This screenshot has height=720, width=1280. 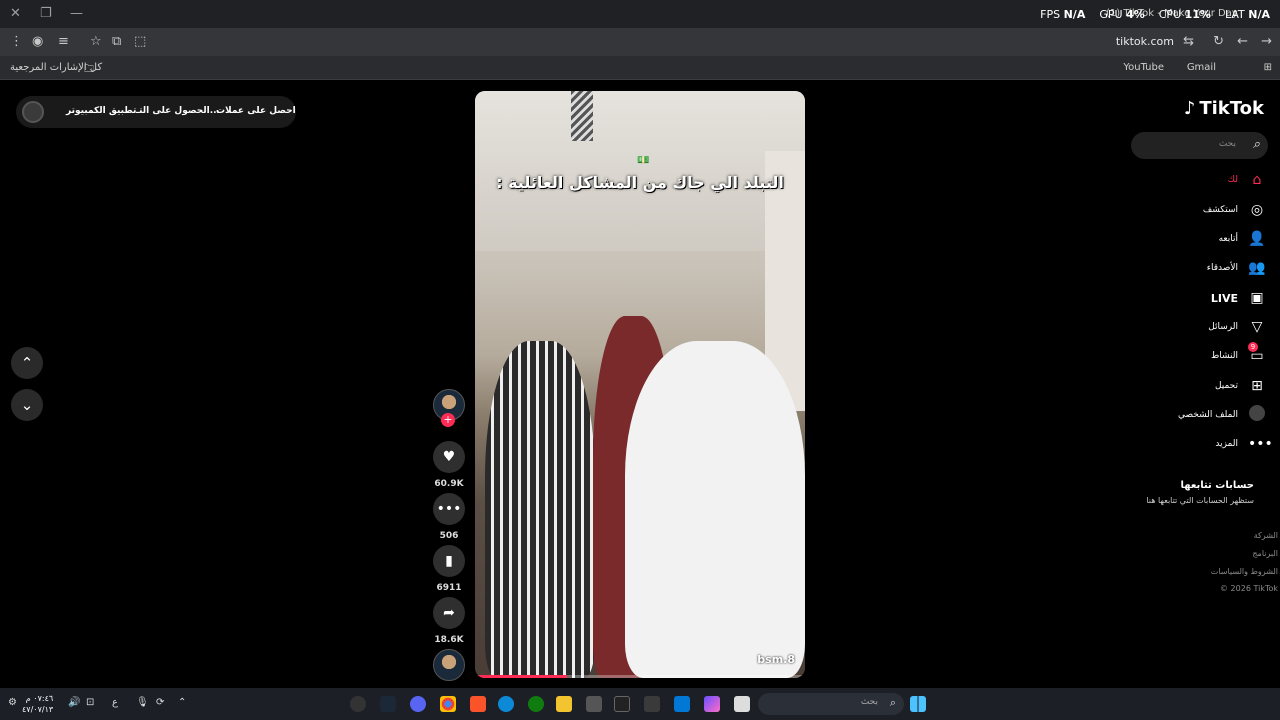 I want to click on footer-program-link: البرنامج, so click(x=1265, y=553).